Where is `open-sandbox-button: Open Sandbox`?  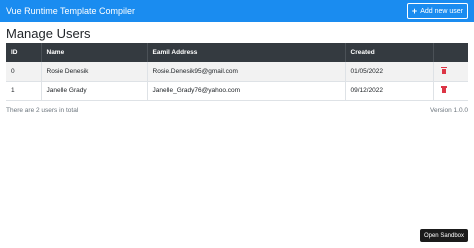
open-sandbox-button: Open Sandbox is located at coordinates (443, 235).